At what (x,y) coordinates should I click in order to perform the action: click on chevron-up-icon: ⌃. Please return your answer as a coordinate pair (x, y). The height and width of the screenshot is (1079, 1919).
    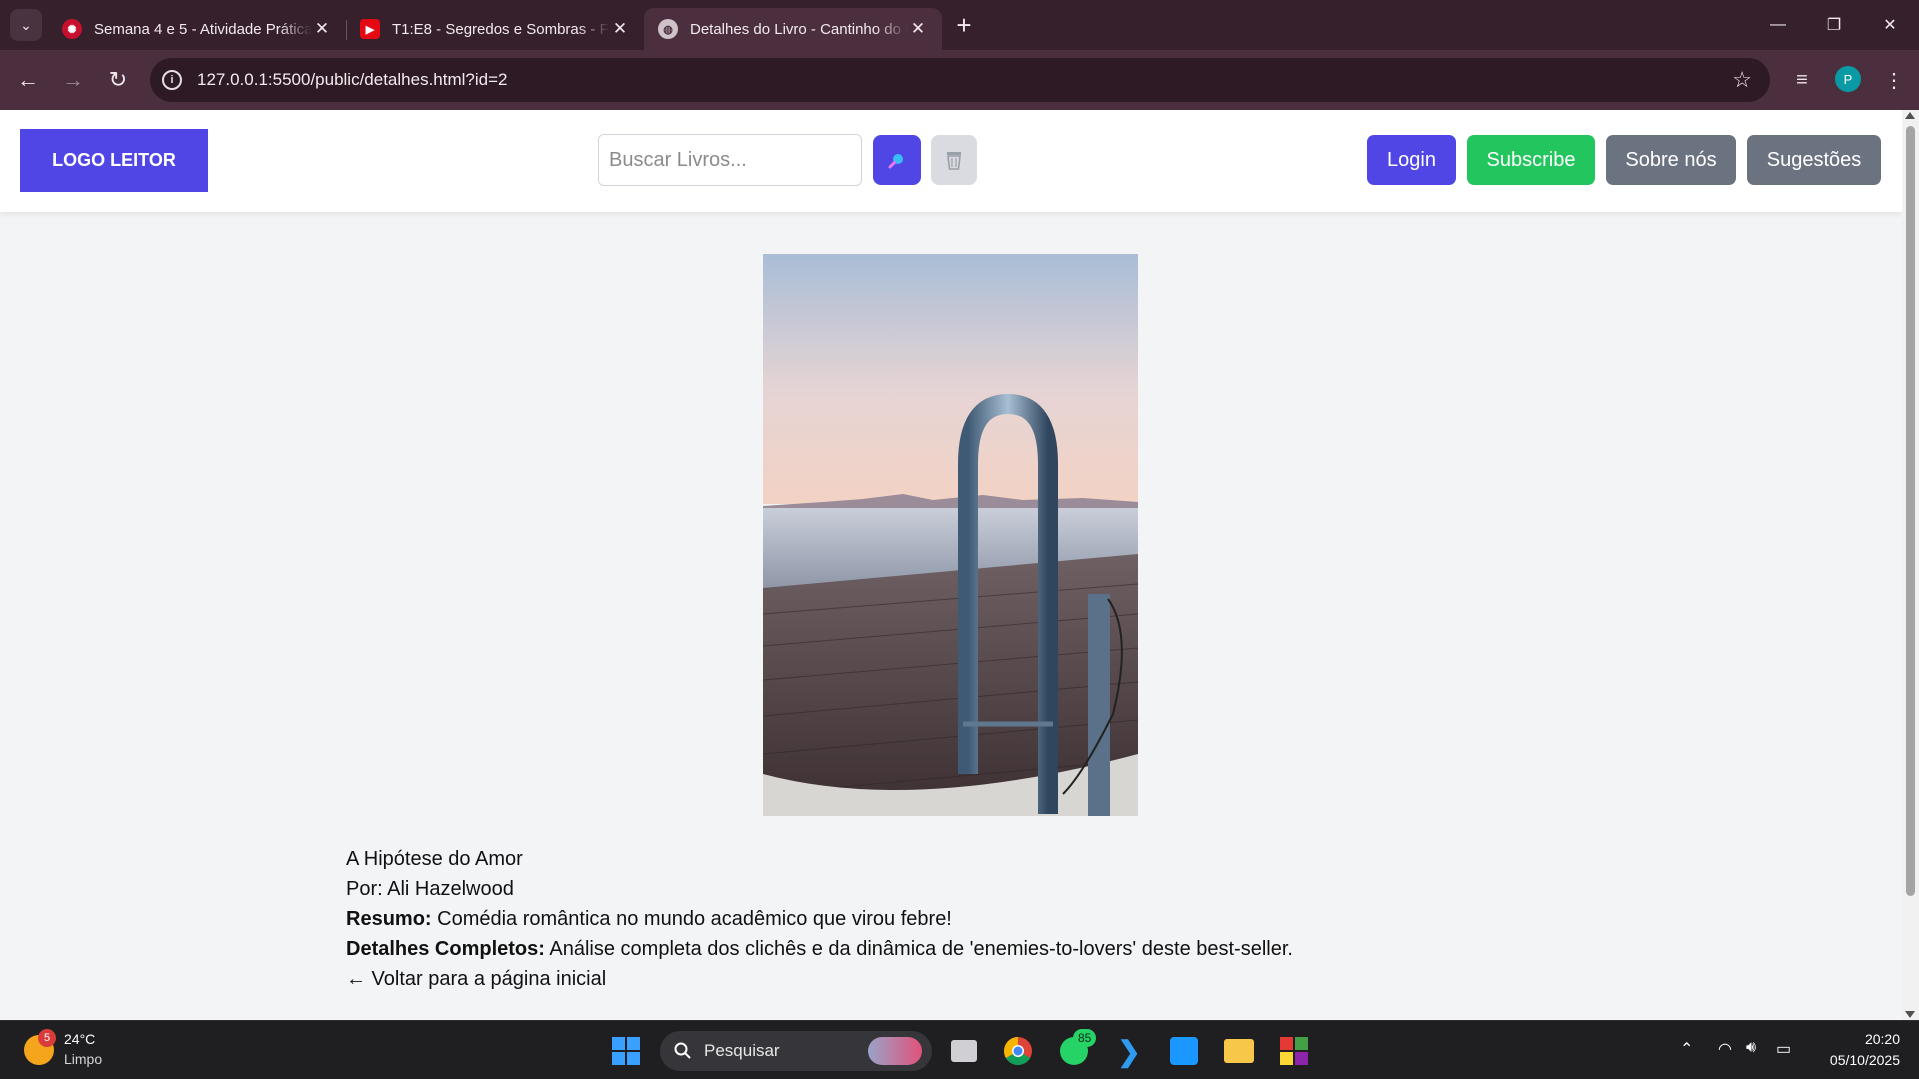
    Looking at the image, I should click on (1686, 1049).